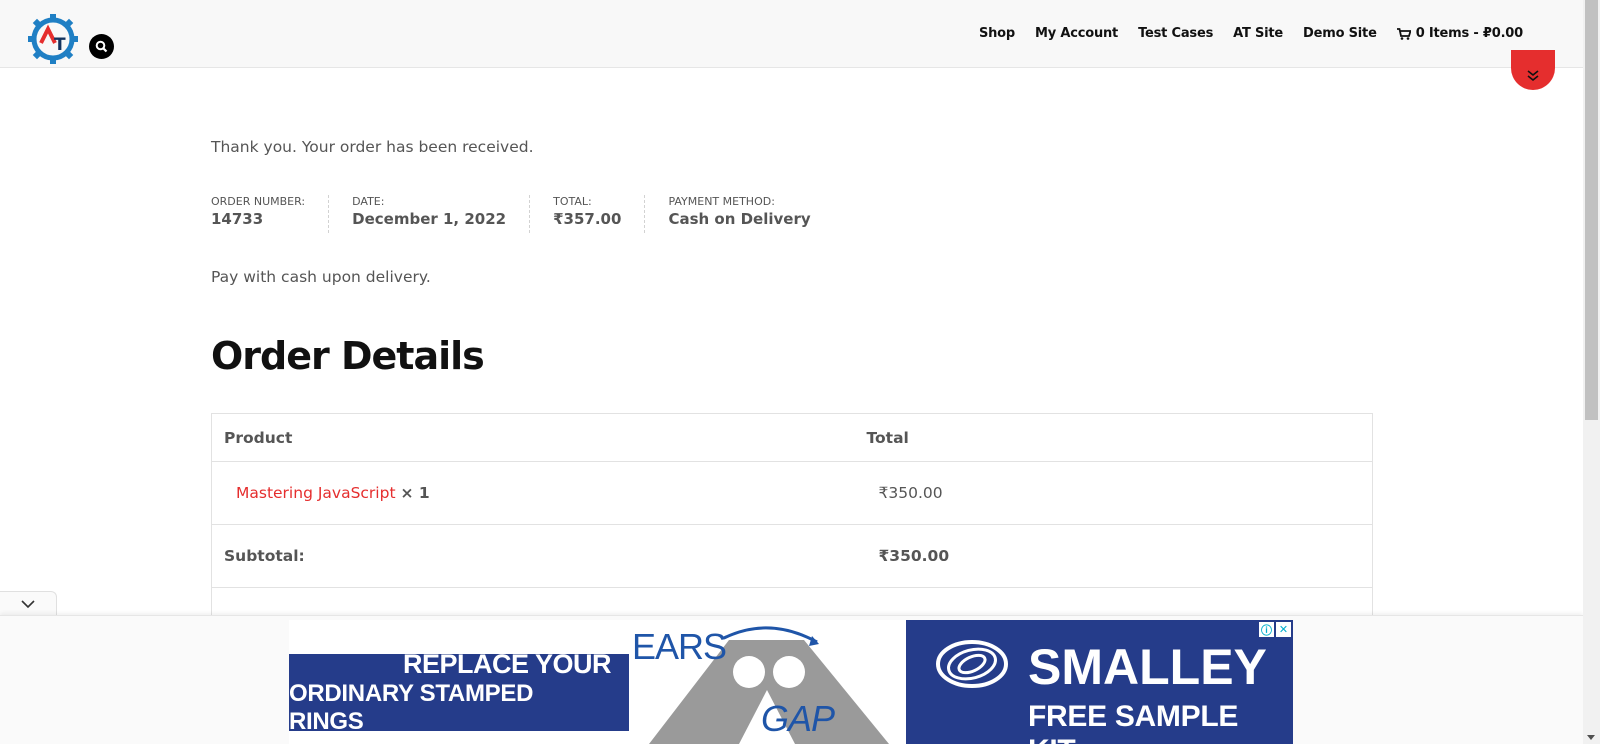 The height and width of the screenshot is (744, 1600). What do you see at coordinates (1469, 33) in the screenshot?
I see `cart-summary: 0 Items - ₽0.00` at bounding box center [1469, 33].